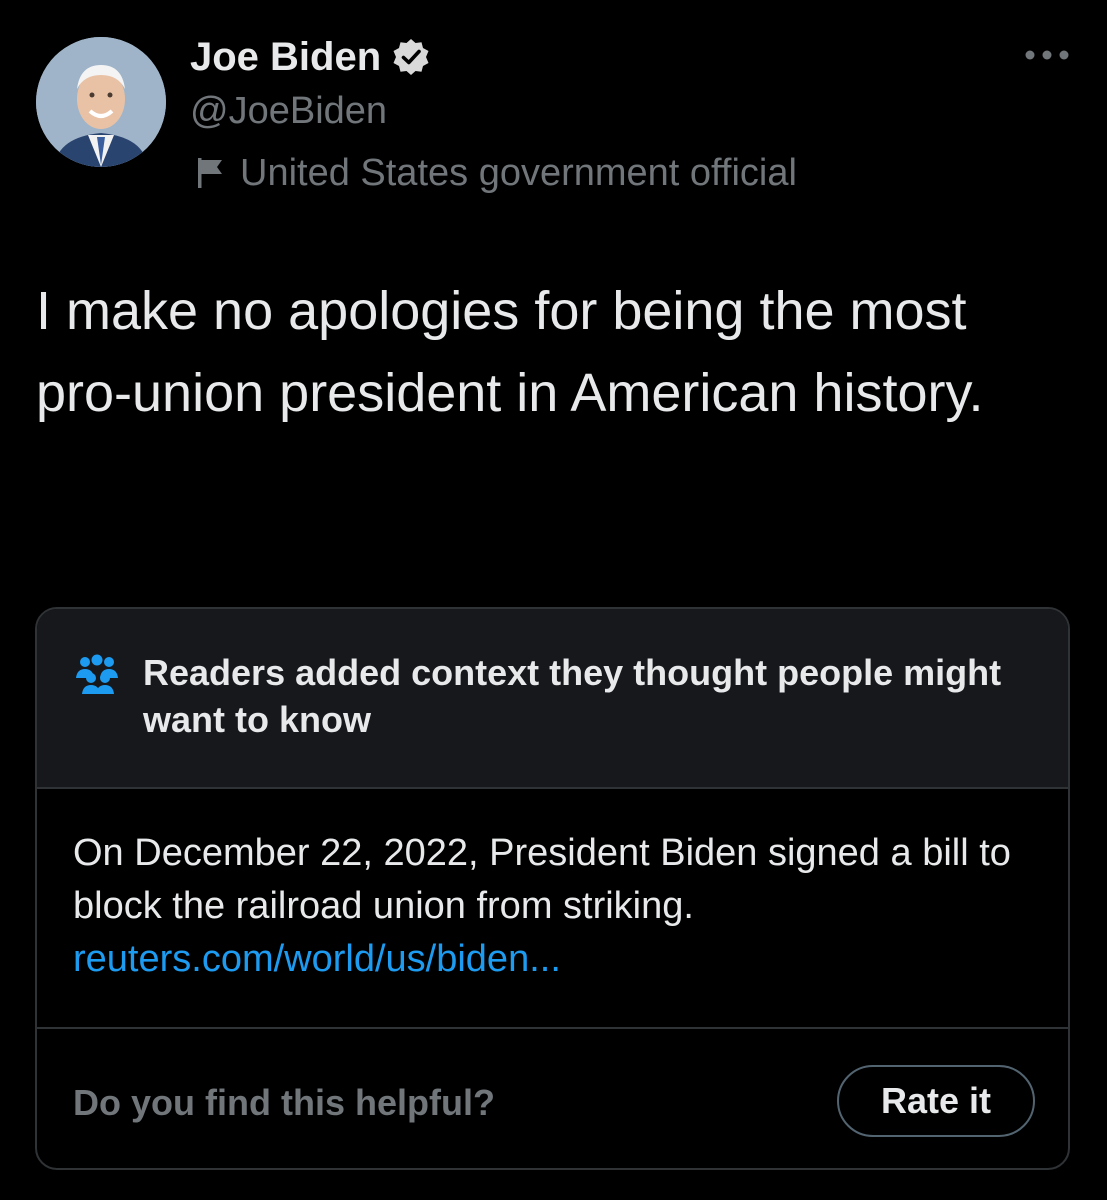 The width and height of the screenshot is (1107, 1200). I want to click on people-icon, so click(97, 674).